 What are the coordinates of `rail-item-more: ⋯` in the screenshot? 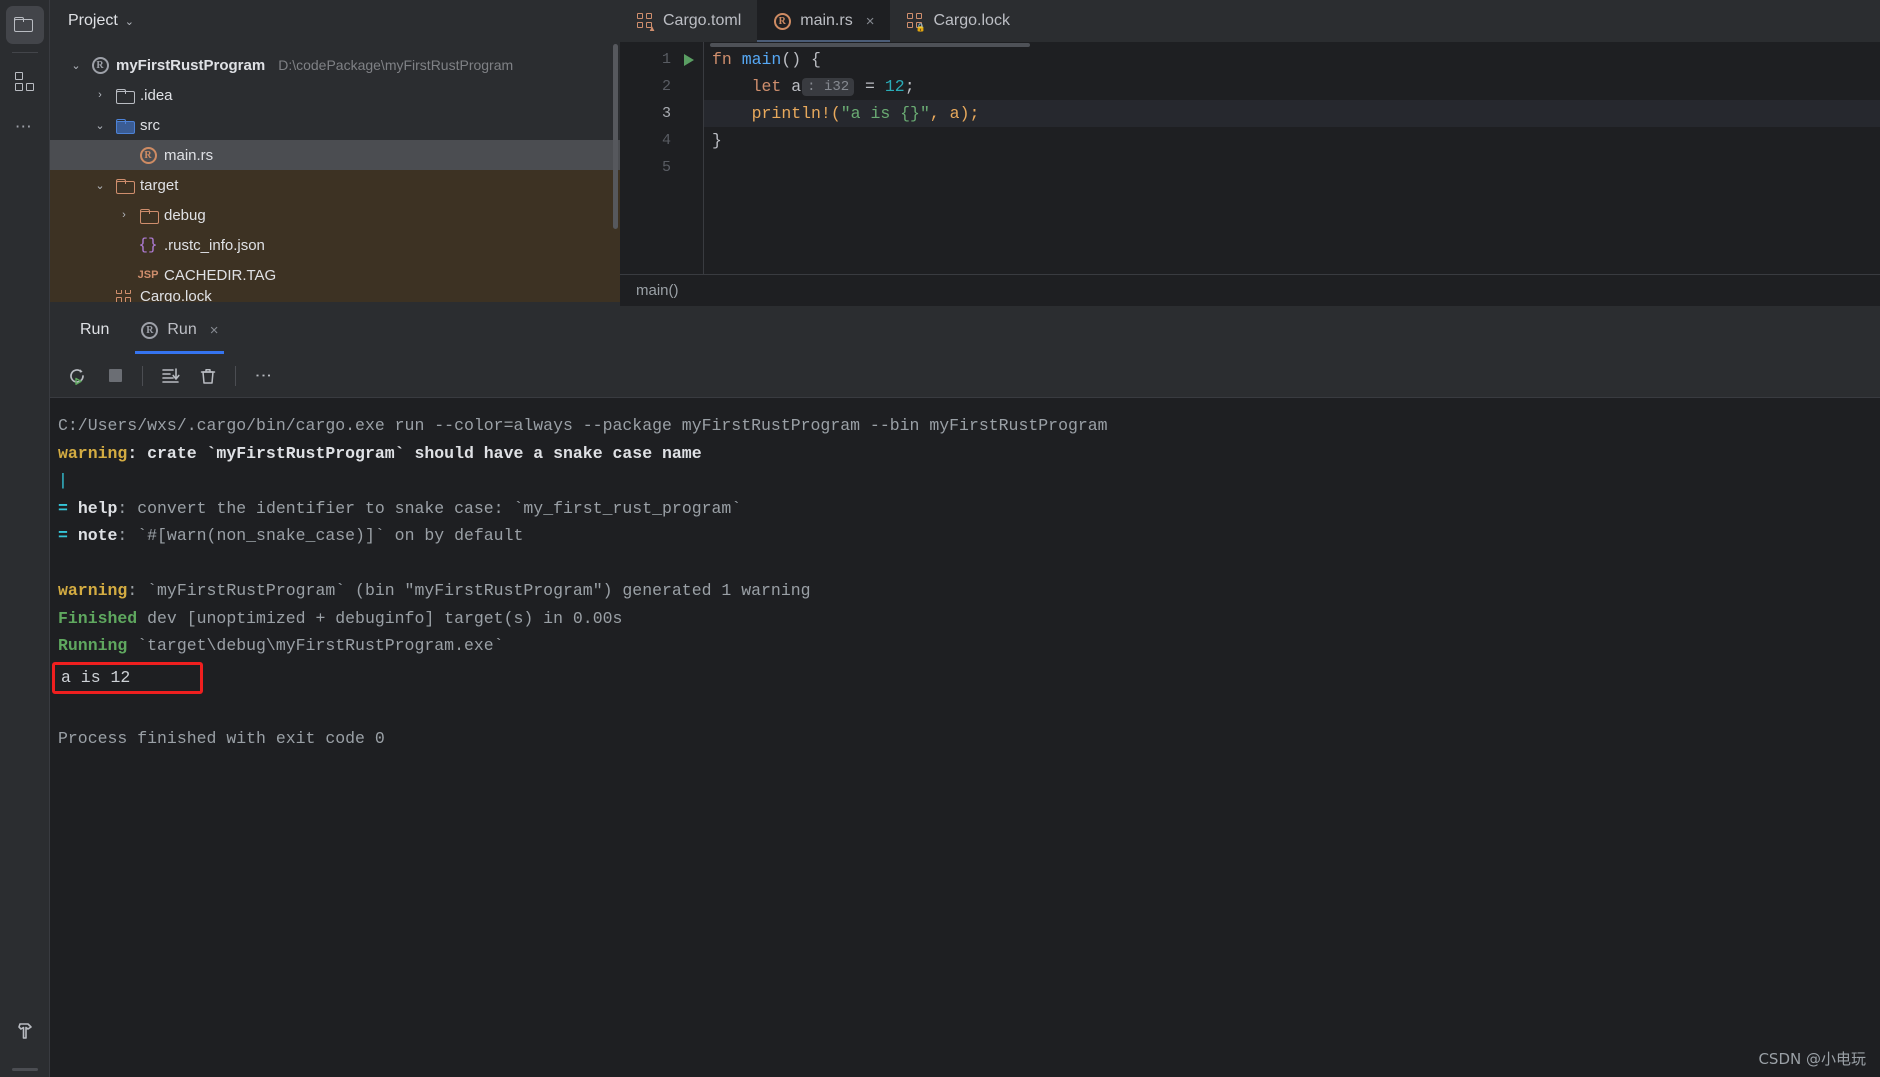 It's located at (25, 126).